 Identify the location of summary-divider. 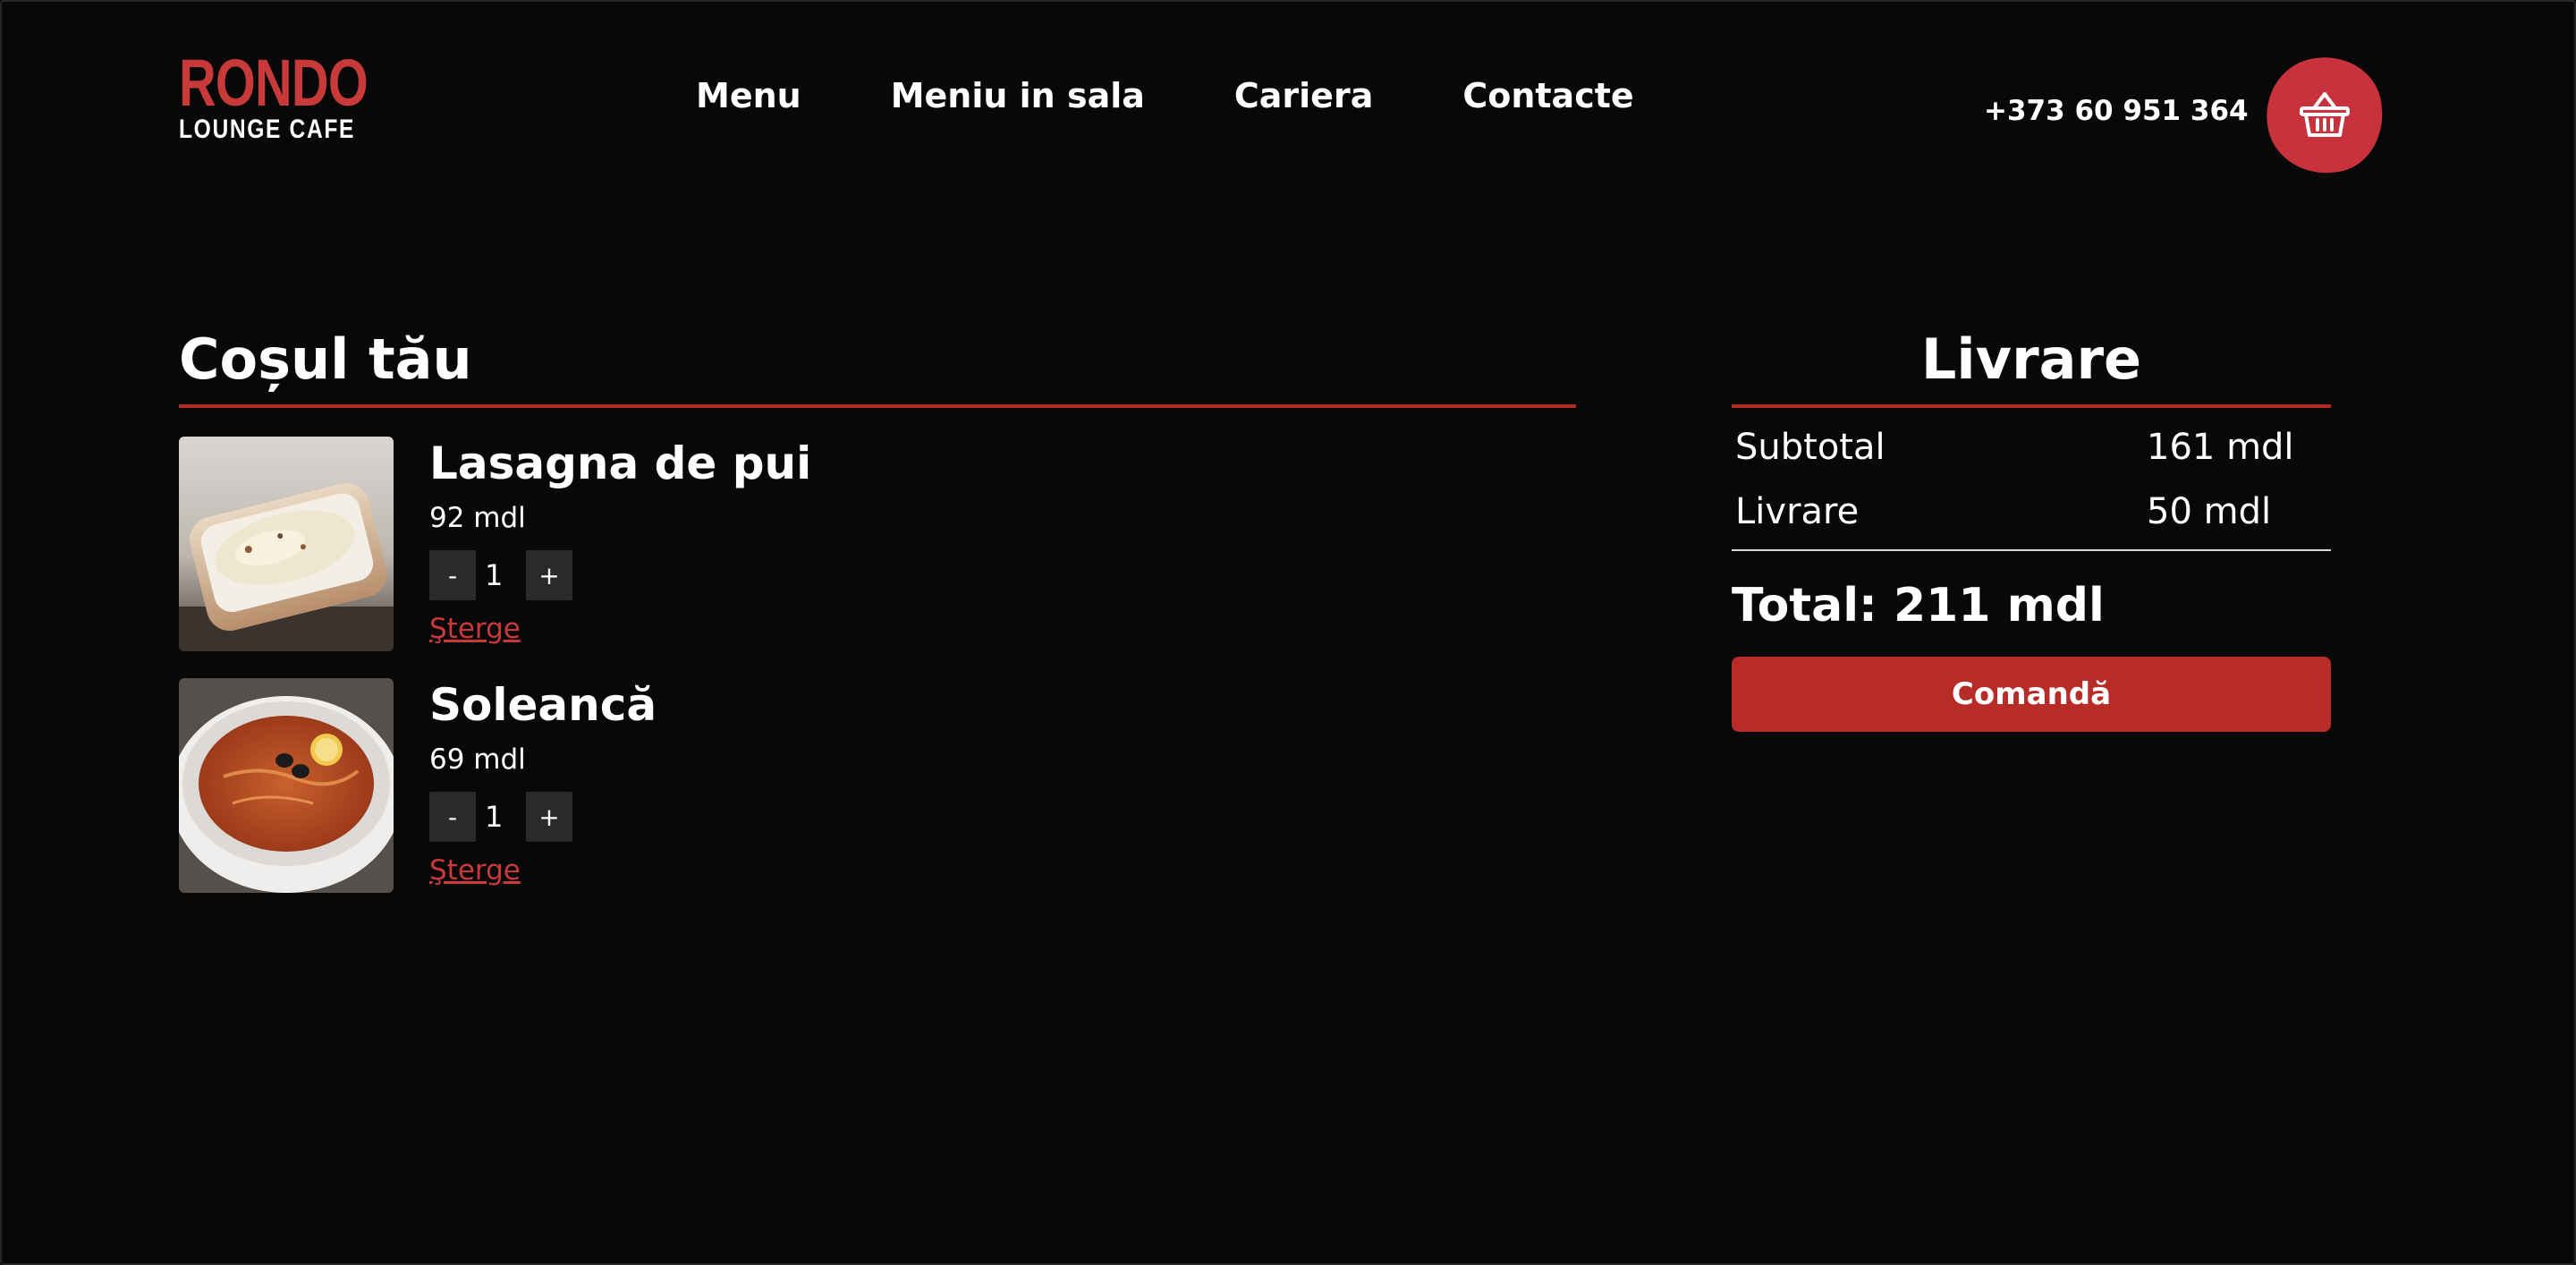
(2031, 550).